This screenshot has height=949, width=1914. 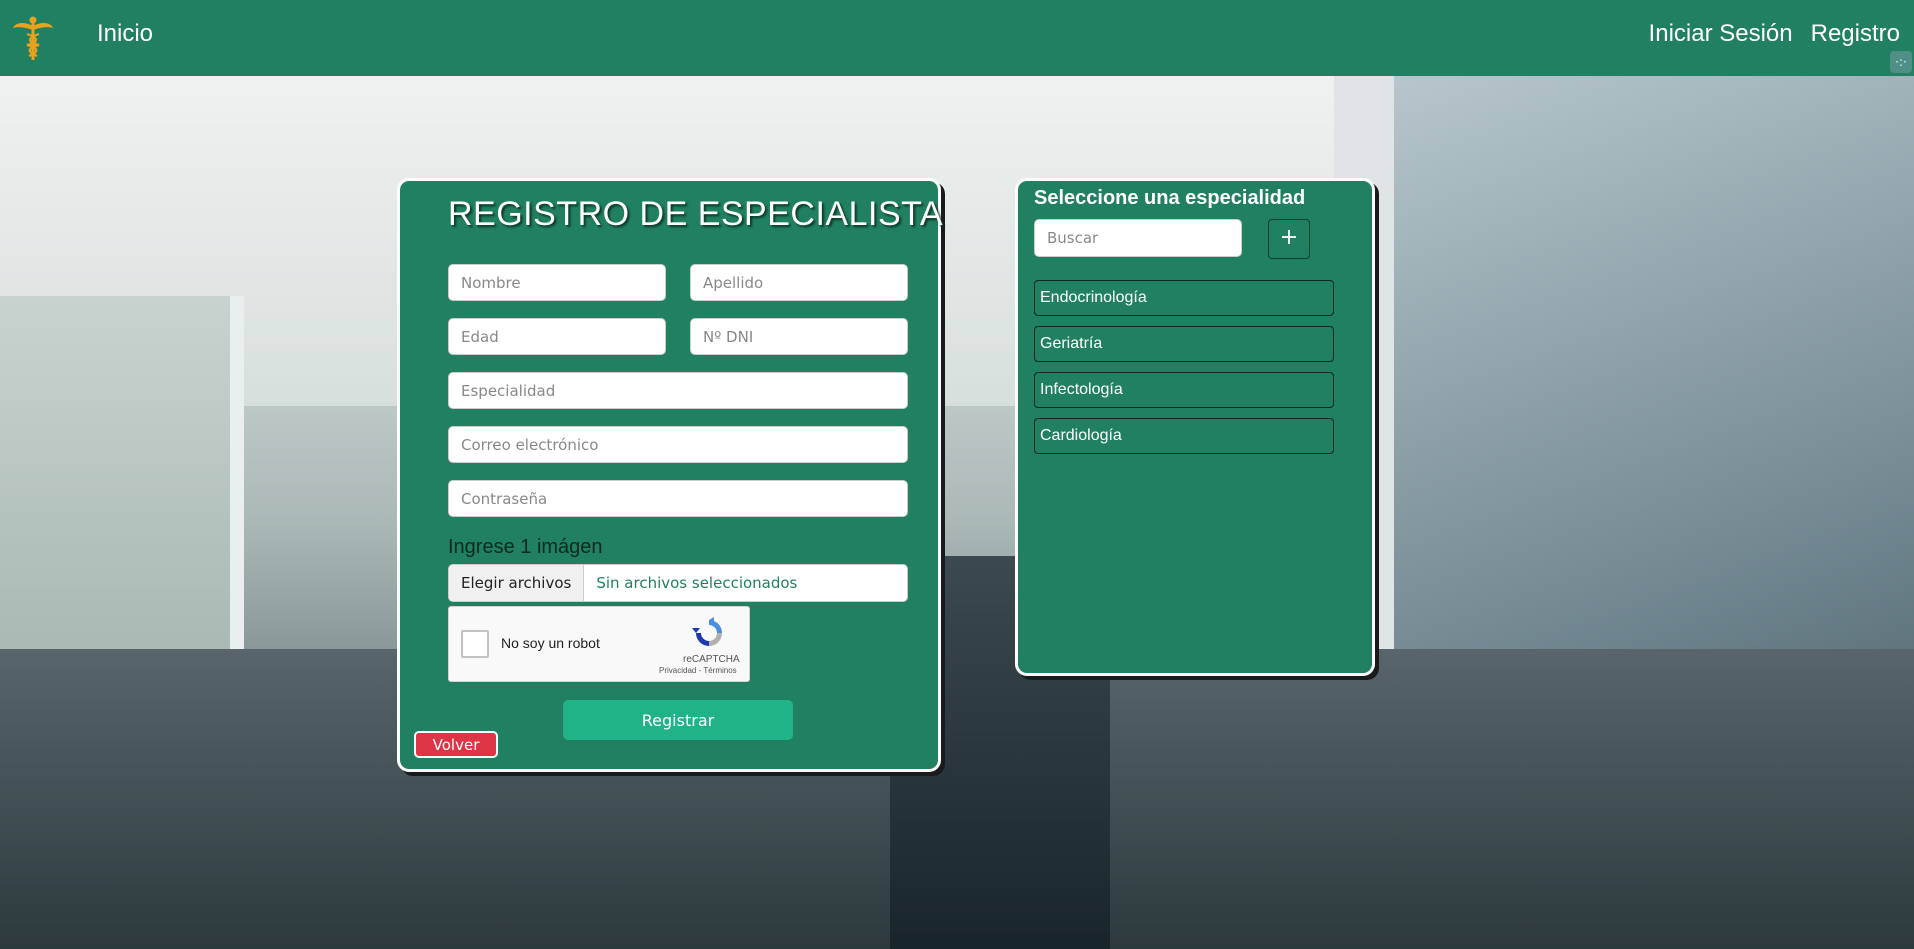 I want to click on specialty-item: Endocrinología, so click(x=1184, y=298).